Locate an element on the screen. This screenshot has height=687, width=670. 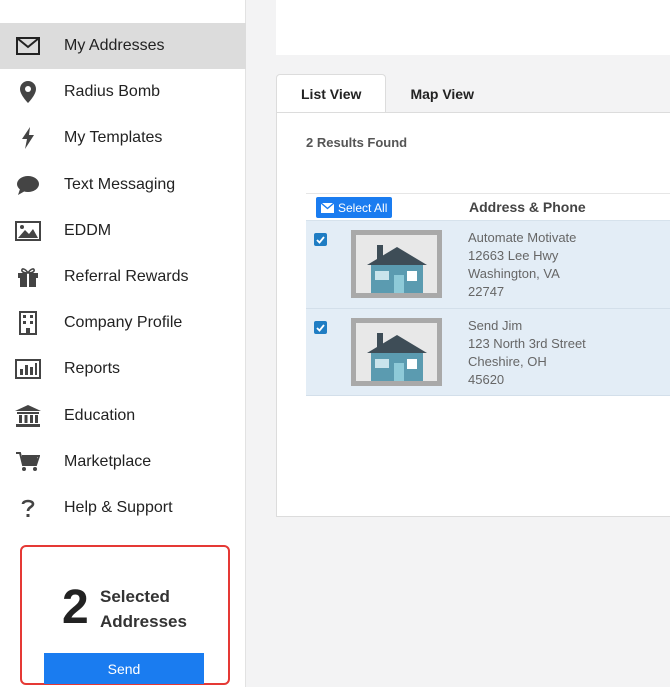
sidebar-item-eddm: EDDM is located at coordinates (123, 231).